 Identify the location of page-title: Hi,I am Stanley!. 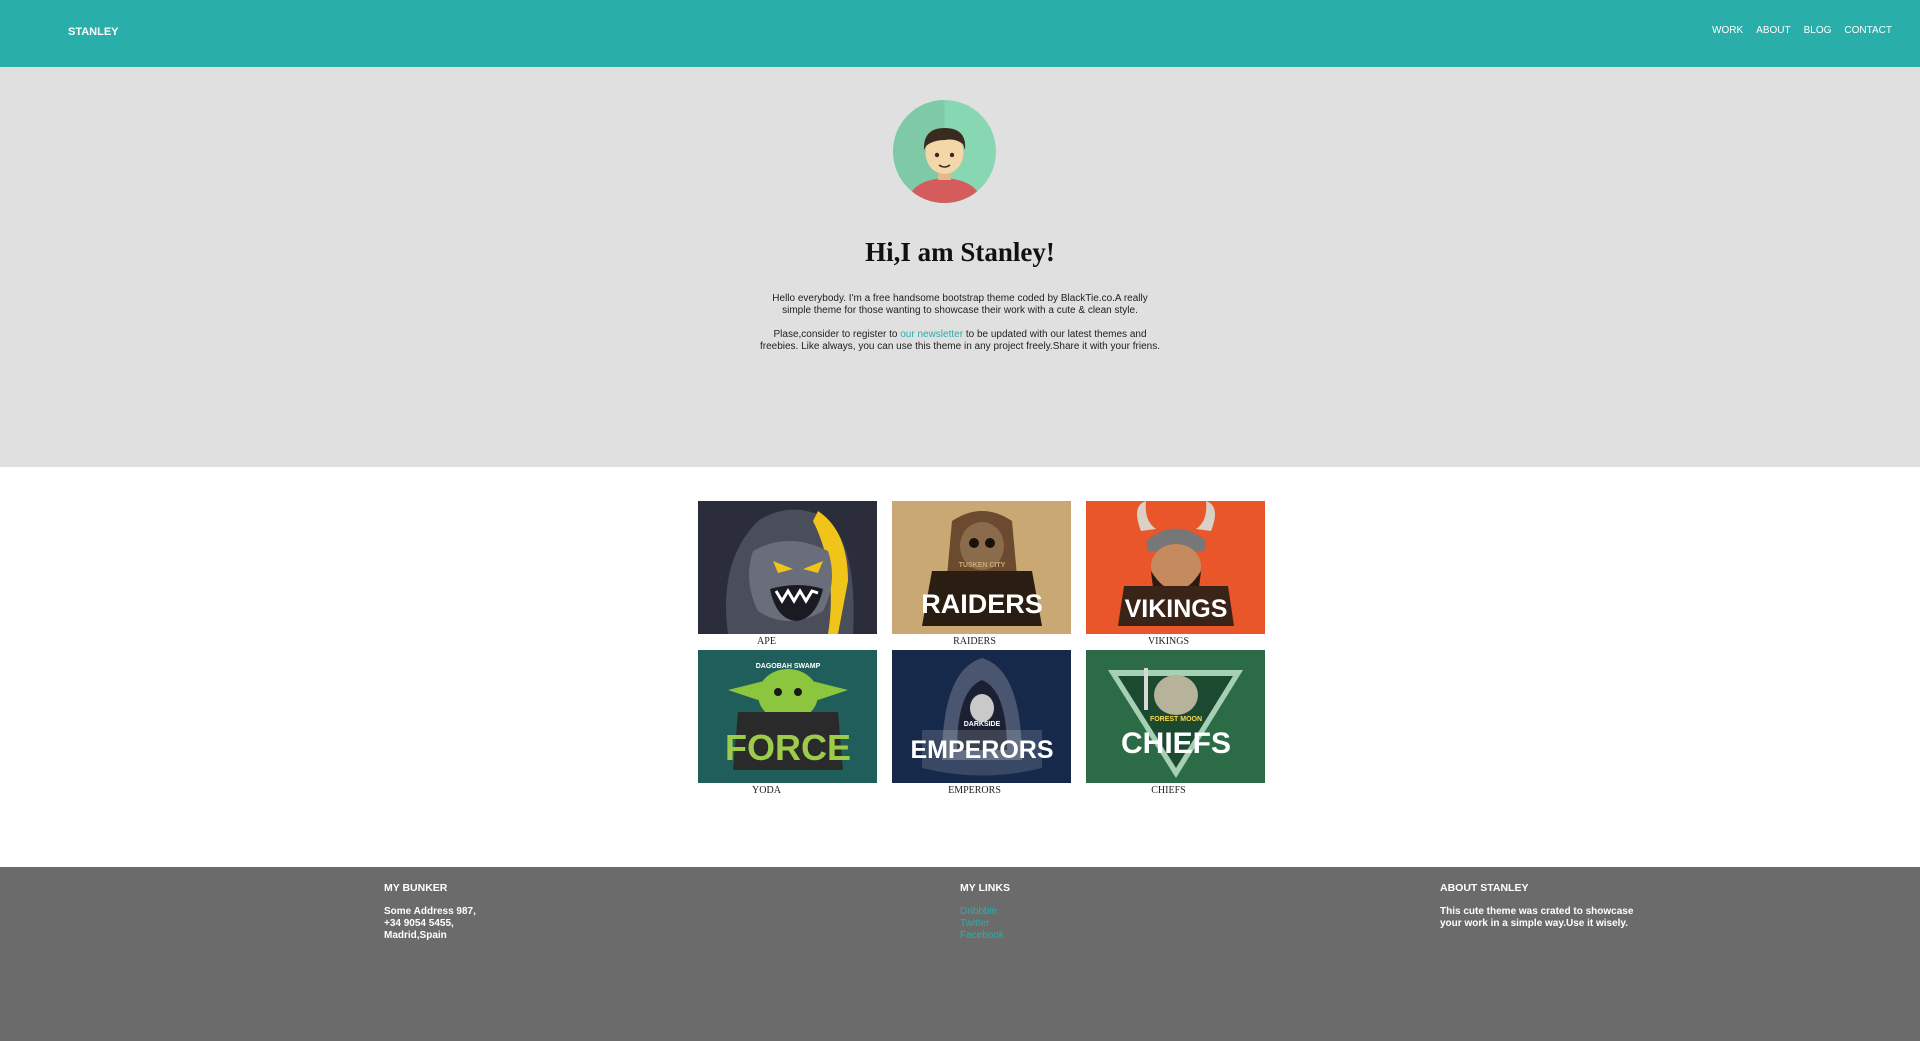
(960, 252).